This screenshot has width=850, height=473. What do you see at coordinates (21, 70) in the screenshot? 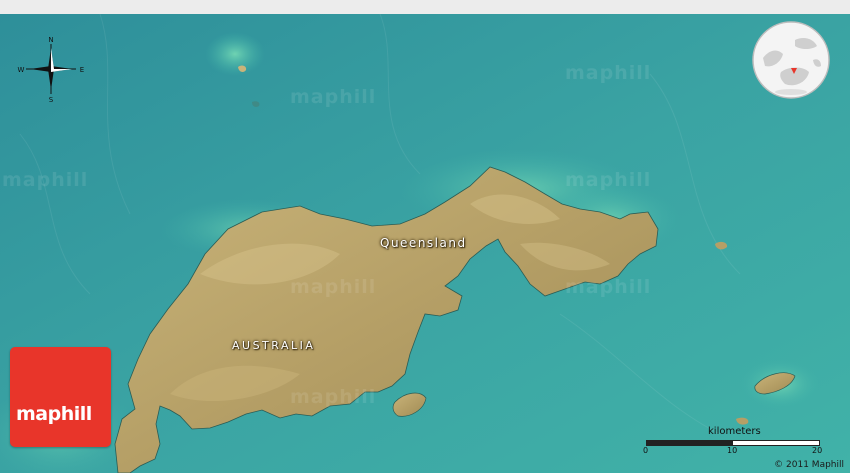
I see `compass-west: W` at bounding box center [21, 70].